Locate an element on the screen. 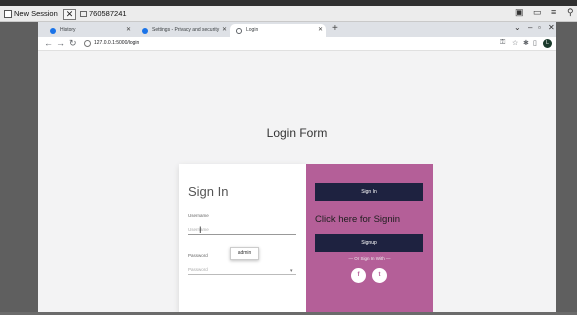  tab-label: Login is located at coordinates (252, 30).